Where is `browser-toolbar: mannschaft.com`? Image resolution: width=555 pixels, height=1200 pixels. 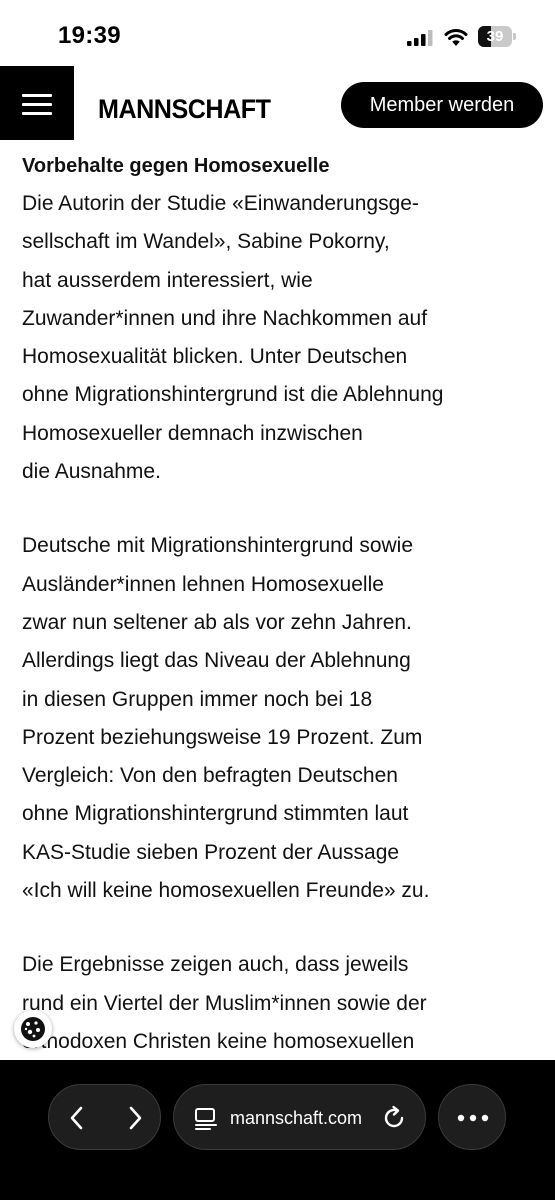 browser-toolbar: mannschaft.com is located at coordinates (277, 1130).